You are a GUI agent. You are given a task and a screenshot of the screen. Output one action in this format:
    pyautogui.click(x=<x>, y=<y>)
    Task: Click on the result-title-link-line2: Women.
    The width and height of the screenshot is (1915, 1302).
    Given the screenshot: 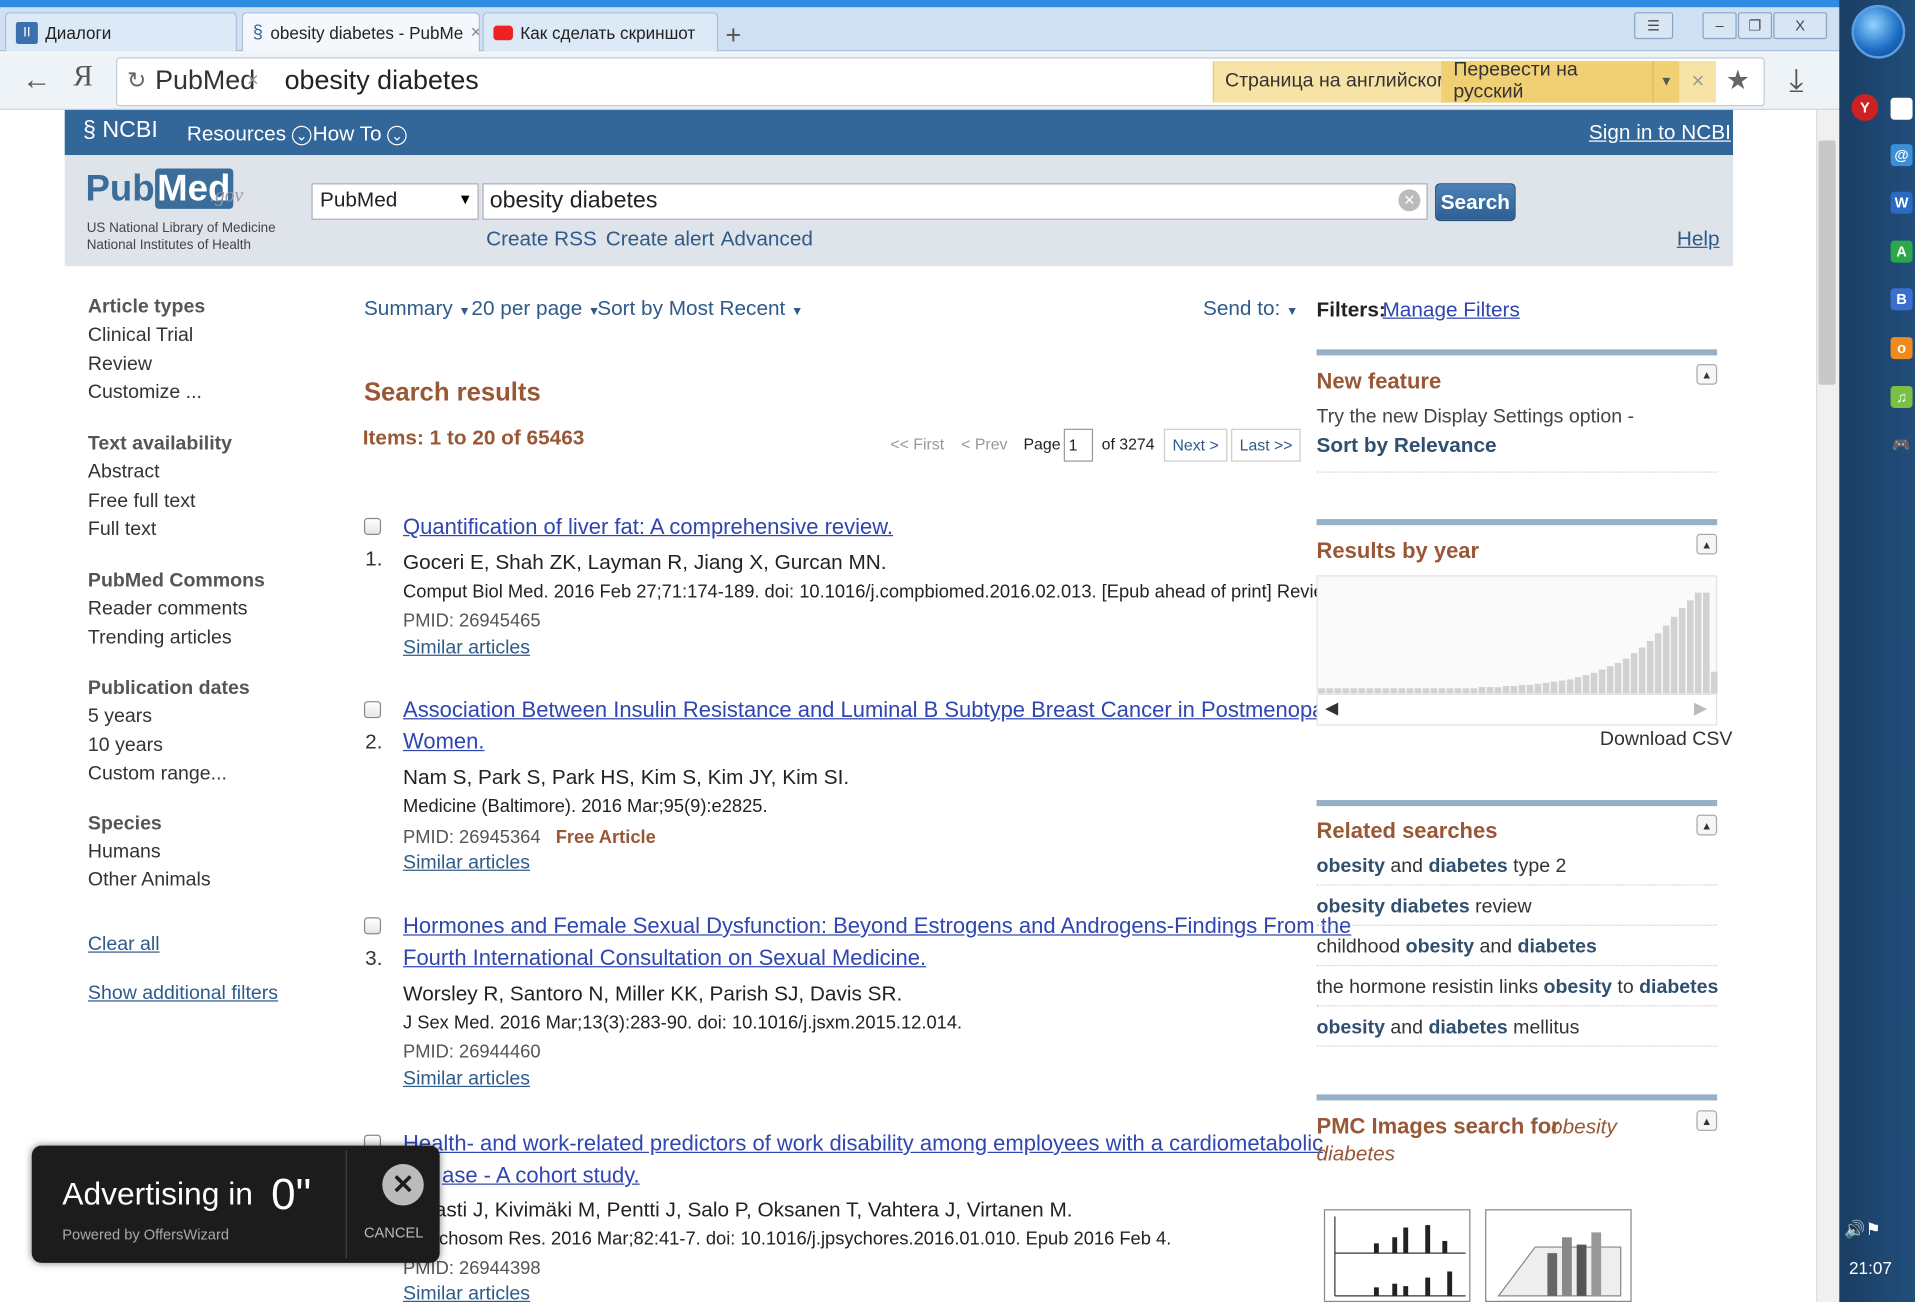 What is the action you would take?
    pyautogui.click(x=443, y=742)
    